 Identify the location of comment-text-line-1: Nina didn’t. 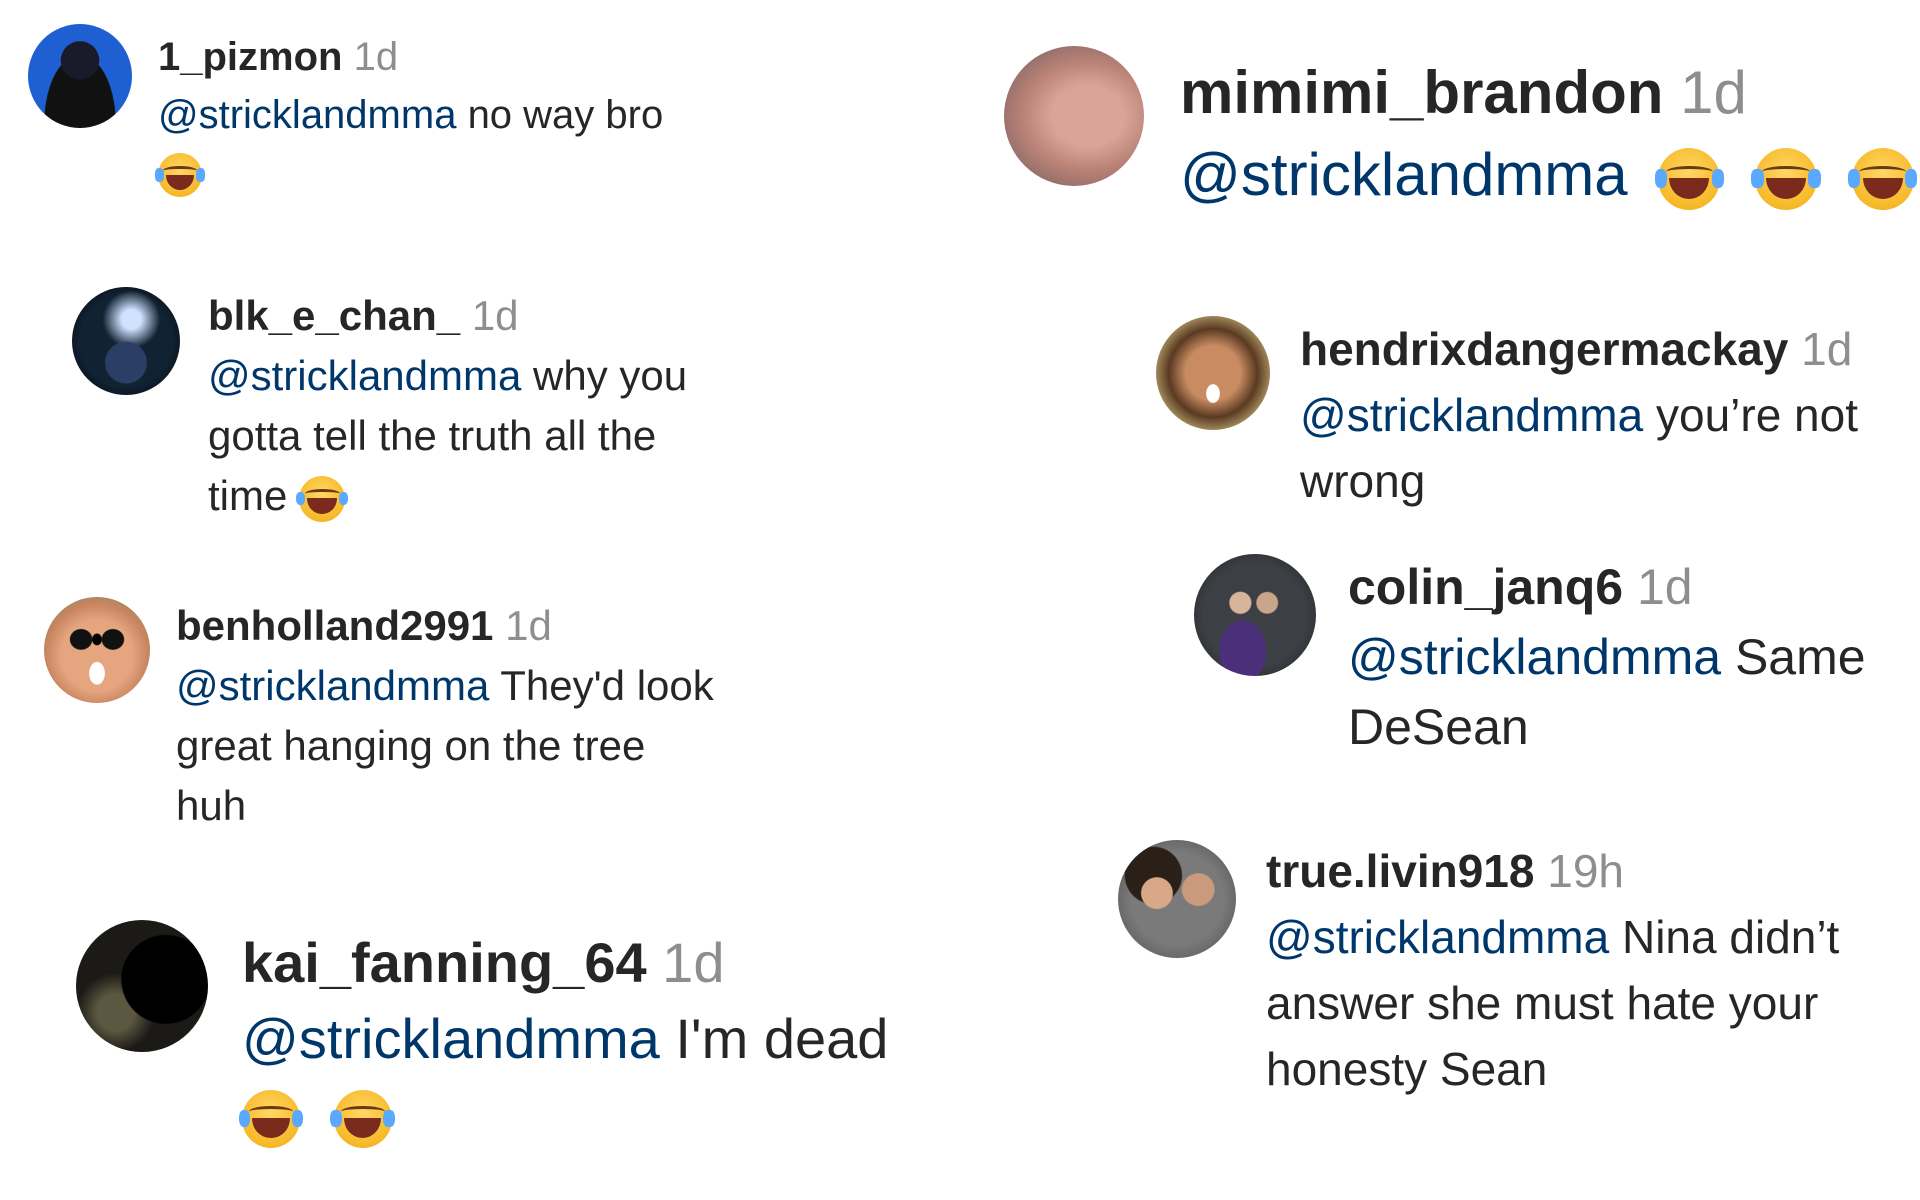
(1730, 937).